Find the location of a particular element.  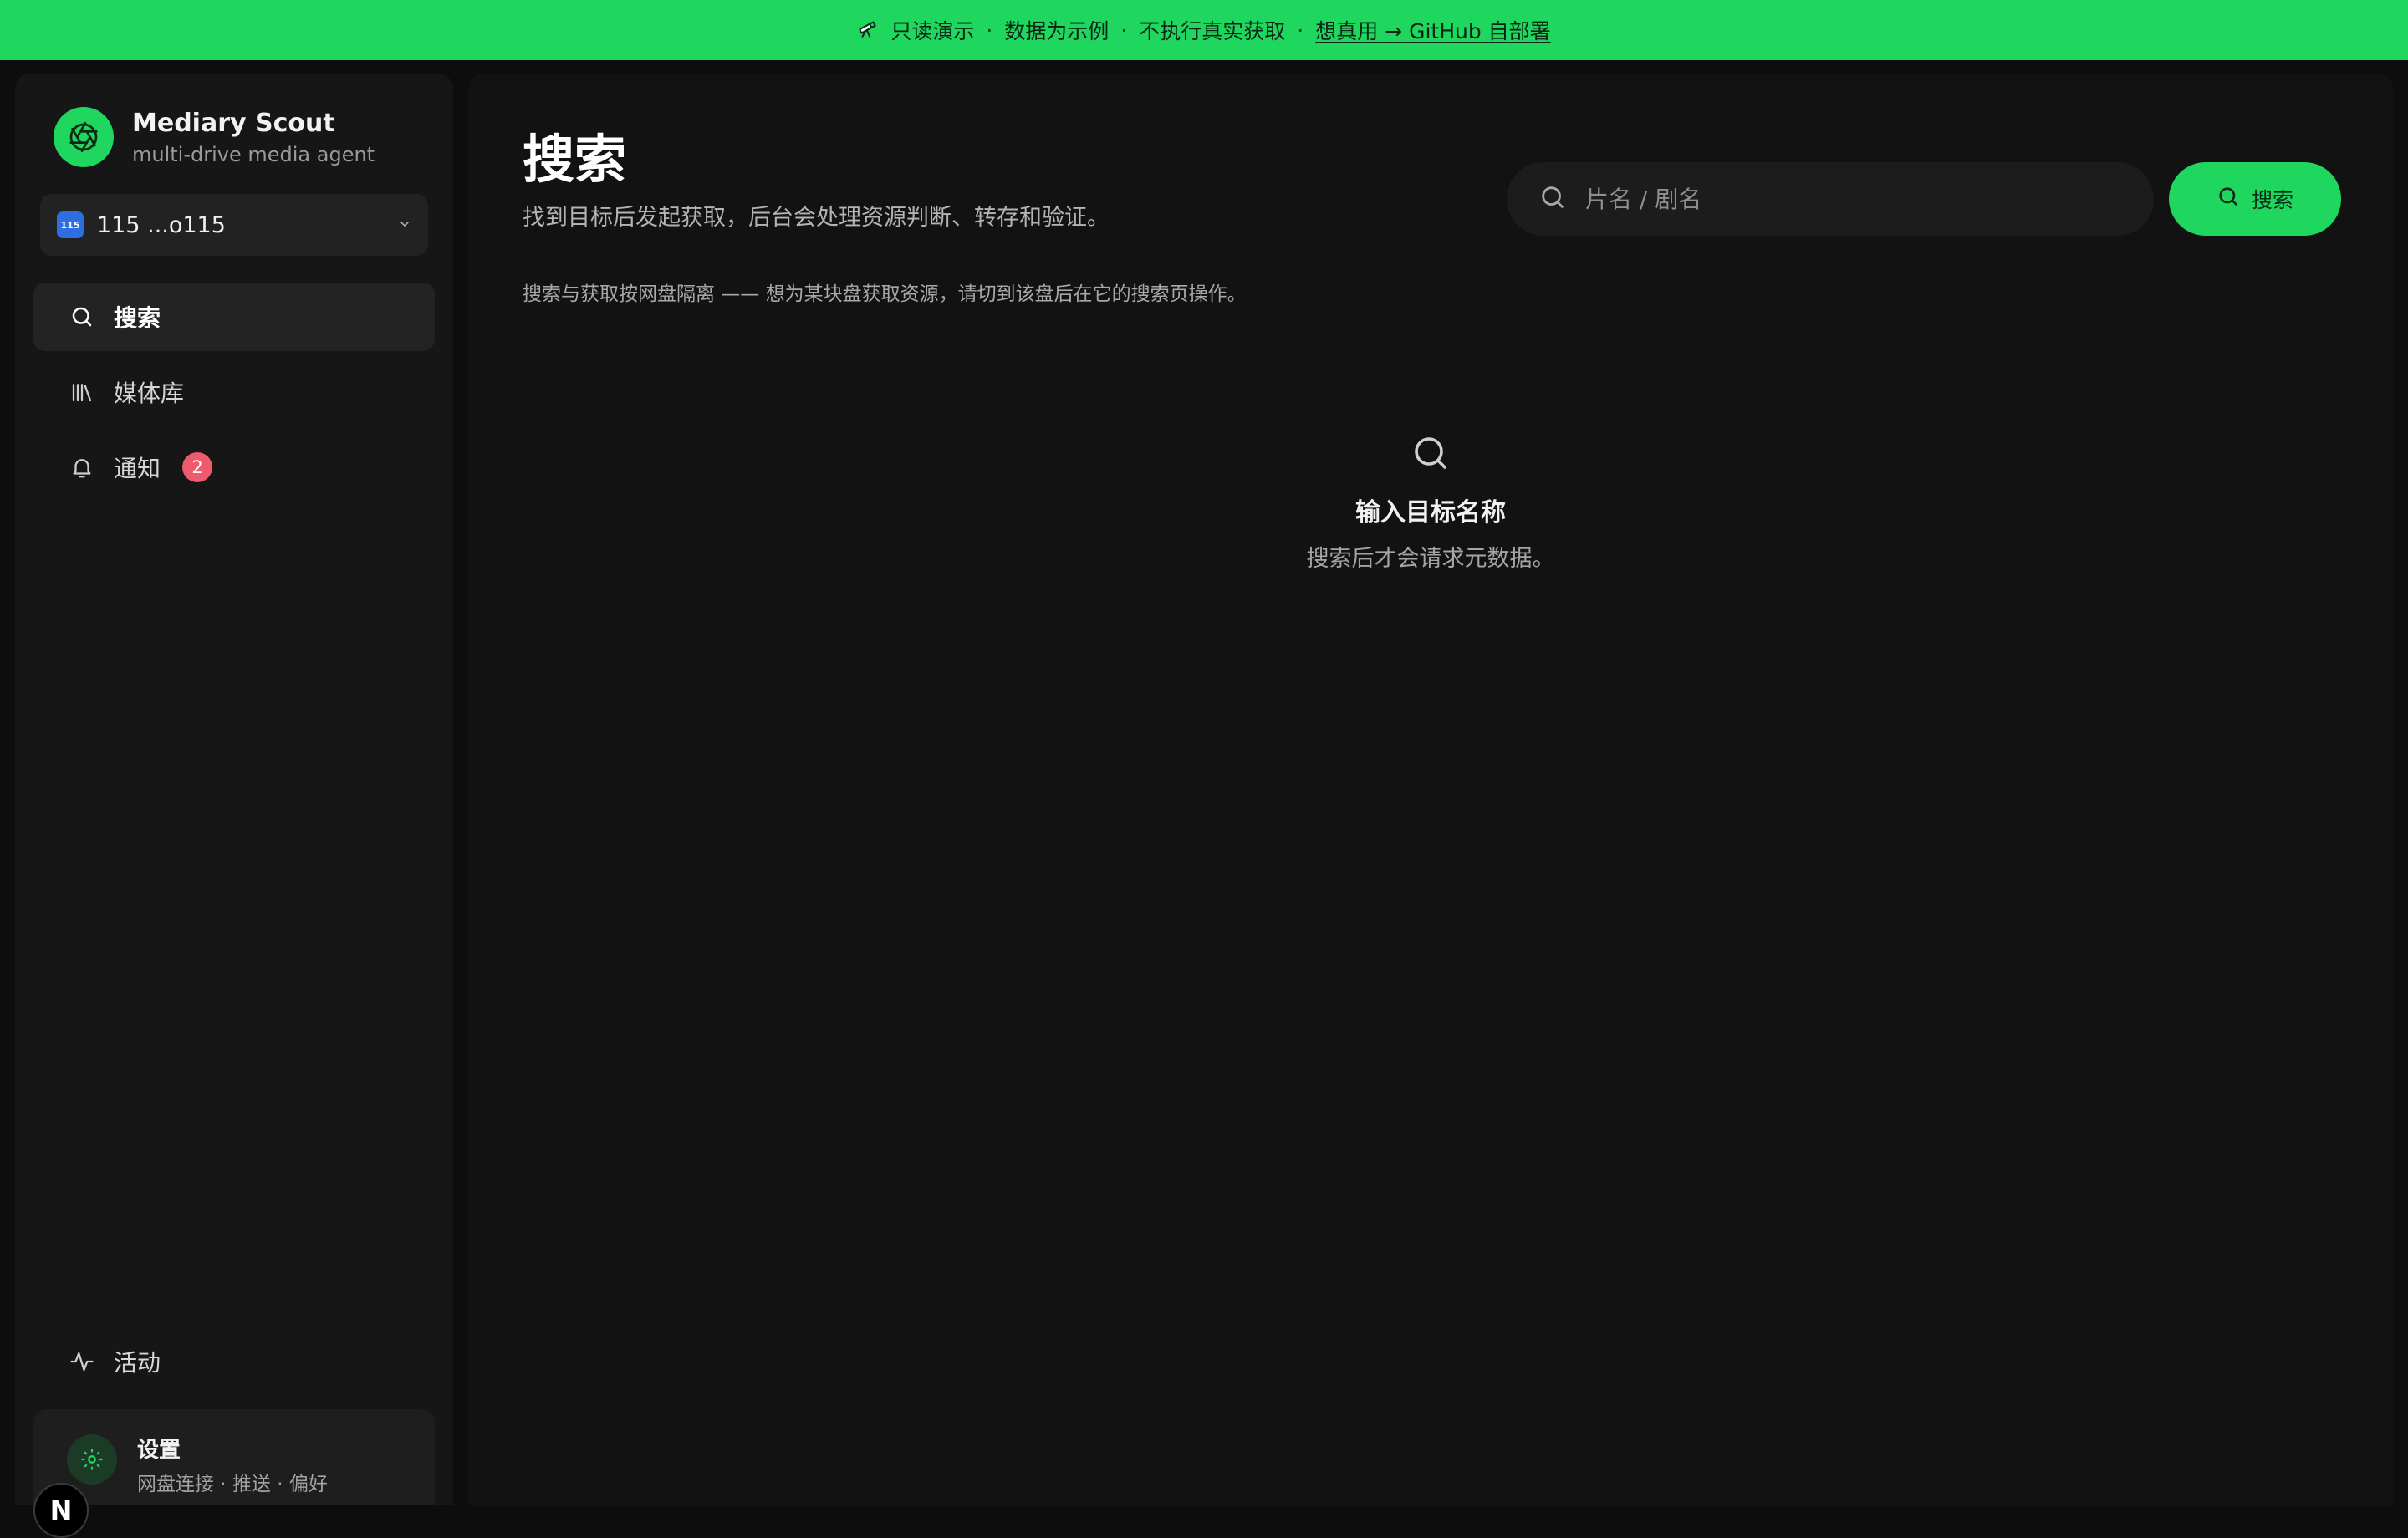

nav-label-library: 媒体库 is located at coordinates (150, 393).